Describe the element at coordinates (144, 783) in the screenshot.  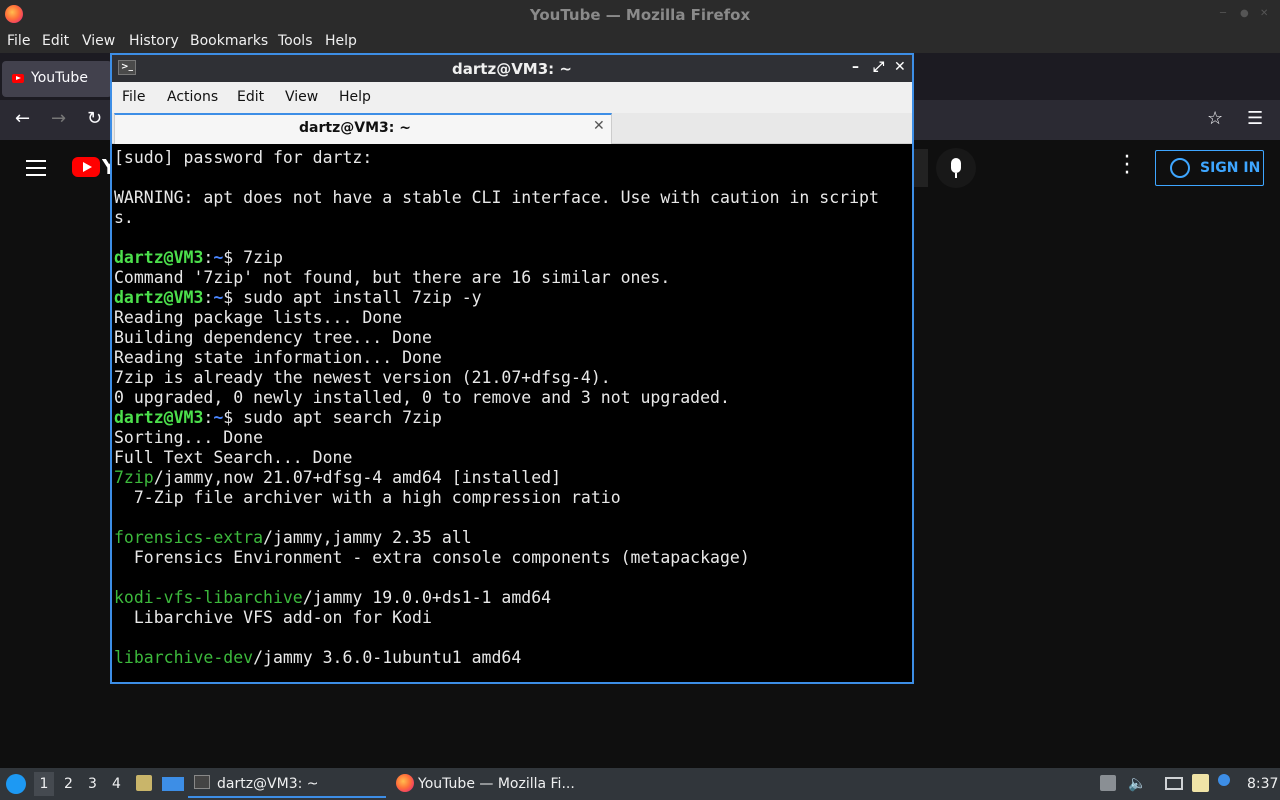
I see `file-manager-icon` at that location.